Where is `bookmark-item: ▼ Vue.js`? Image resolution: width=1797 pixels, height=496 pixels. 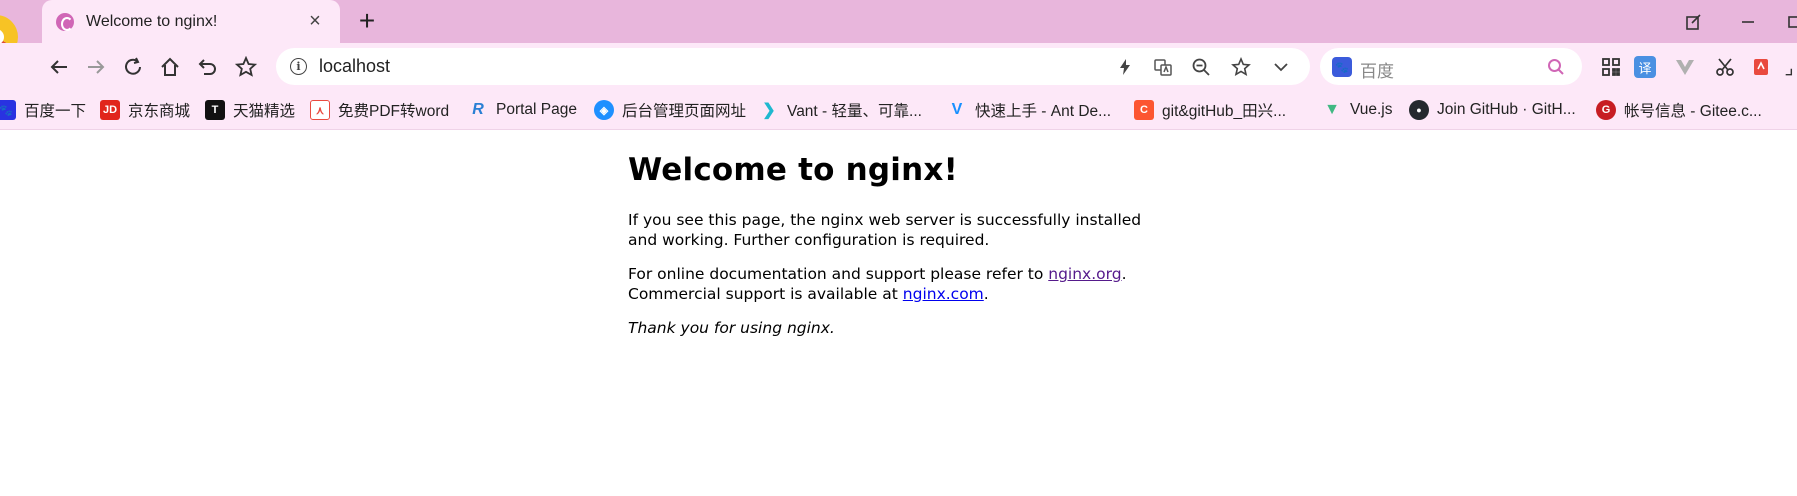 bookmark-item: ▼ Vue.js is located at coordinates (1357, 110).